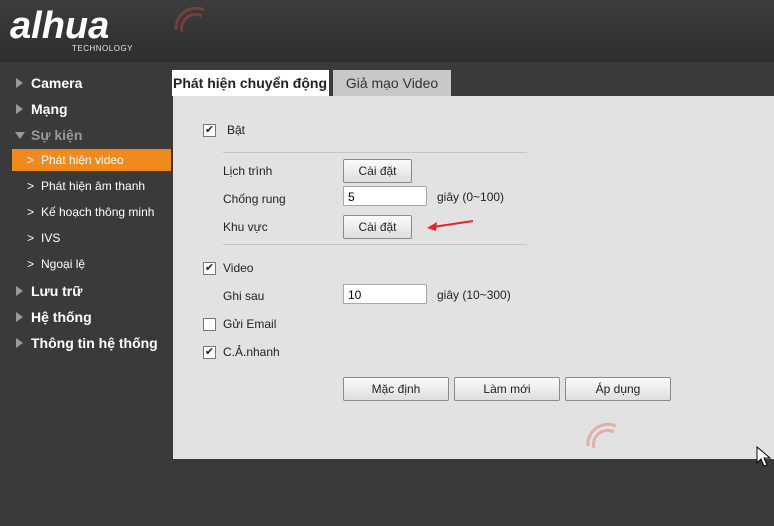 The height and width of the screenshot is (526, 774). I want to click on dahua-logo: alhua TECHNOLOGY, so click(85, 30).